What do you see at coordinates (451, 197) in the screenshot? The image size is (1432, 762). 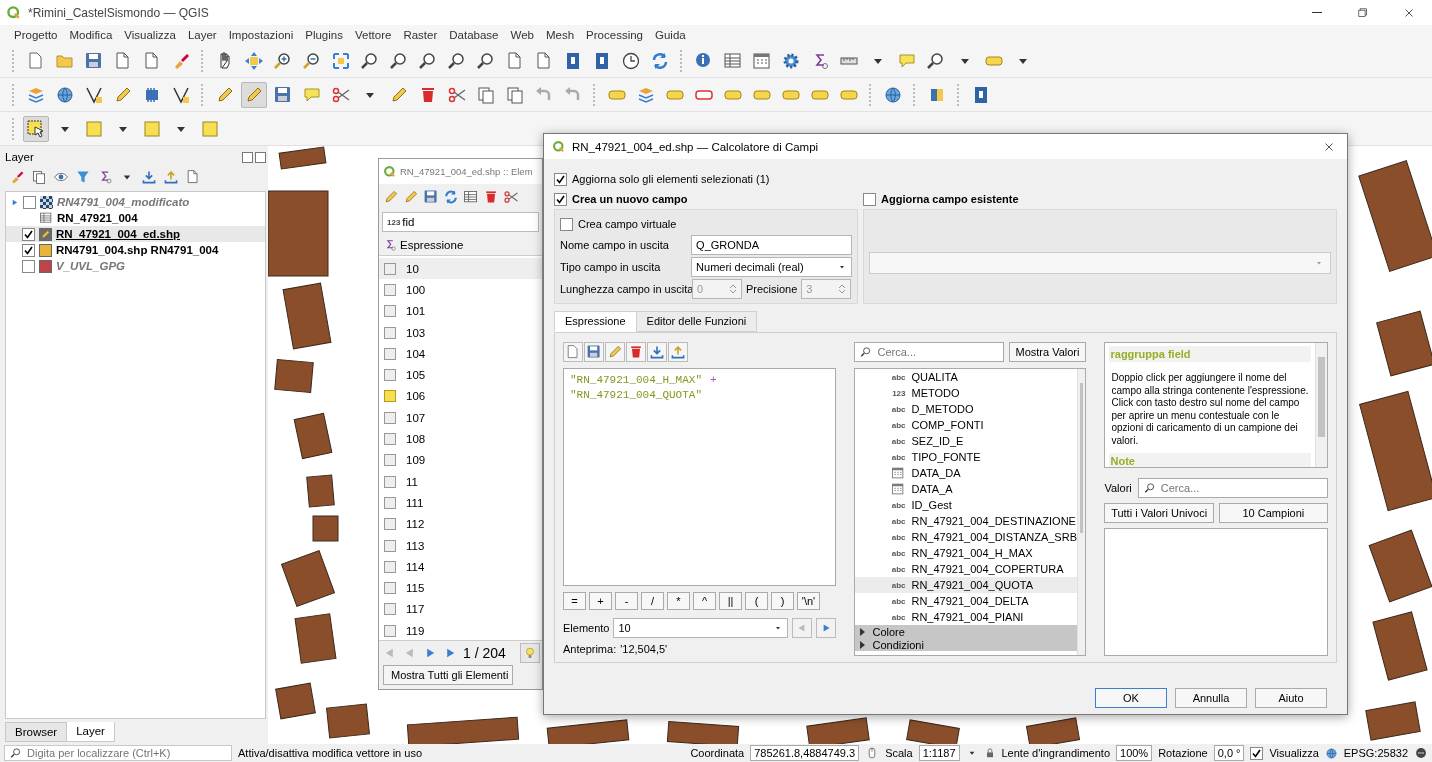 I see `refresh-icon` at bounding box center [451, 197].